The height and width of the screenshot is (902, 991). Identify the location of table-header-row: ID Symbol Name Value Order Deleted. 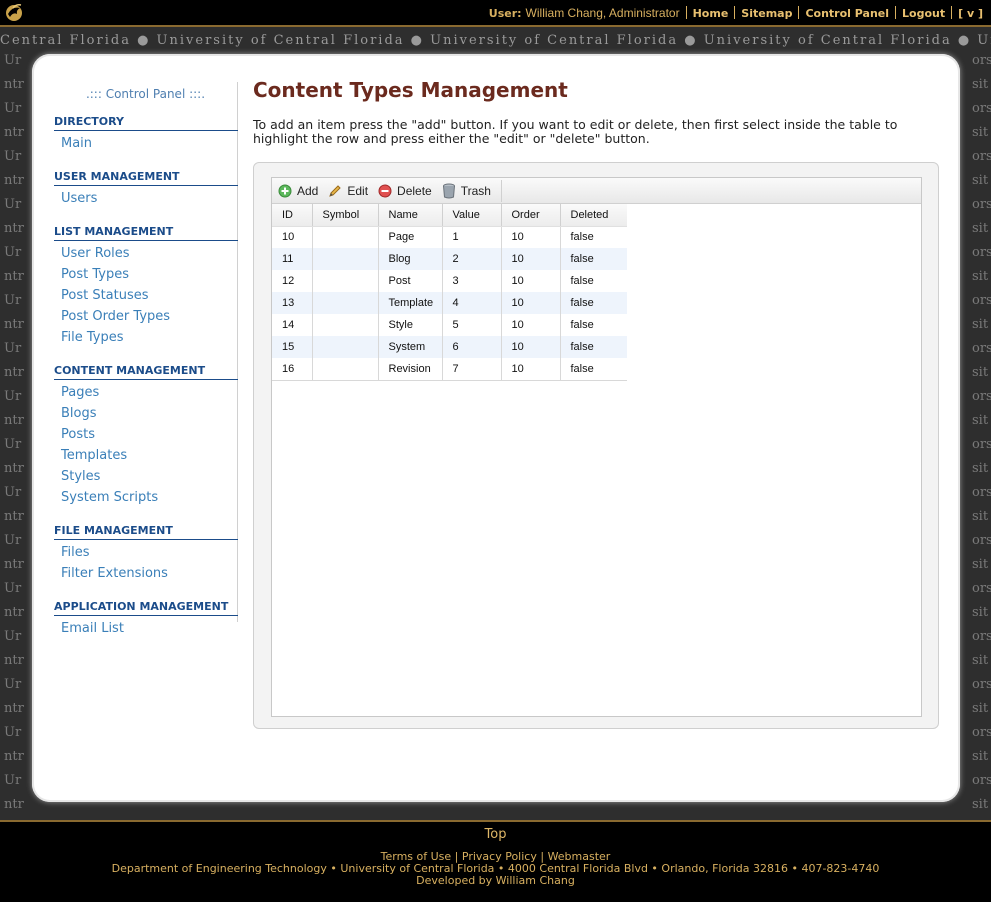
(449, 215).